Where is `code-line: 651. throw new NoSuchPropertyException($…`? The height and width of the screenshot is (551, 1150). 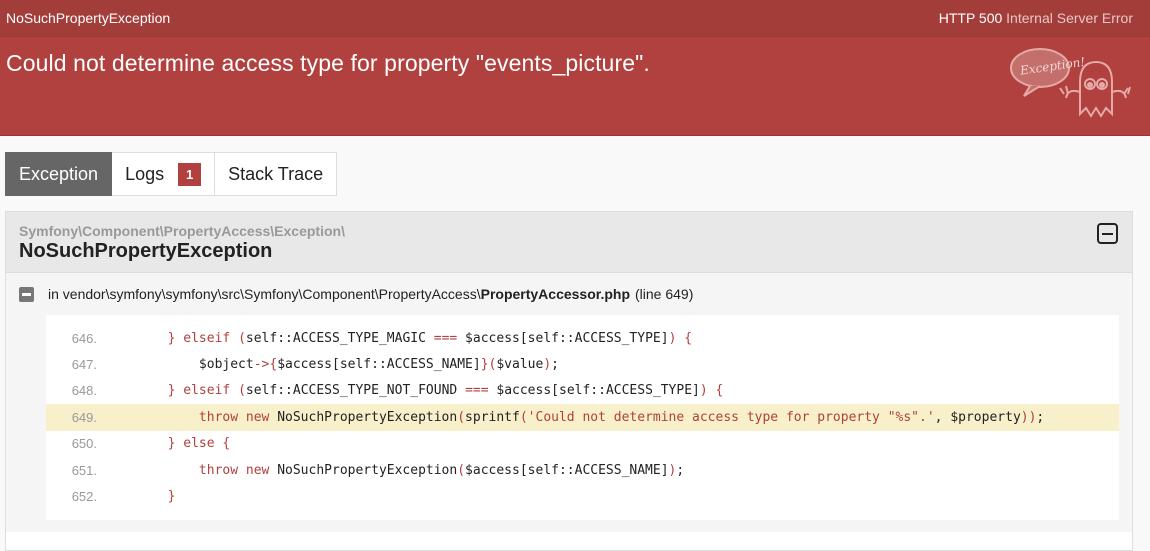
code-line: 651. throw new NoSuchPropertyException($… is located at coordinates (582, 470).